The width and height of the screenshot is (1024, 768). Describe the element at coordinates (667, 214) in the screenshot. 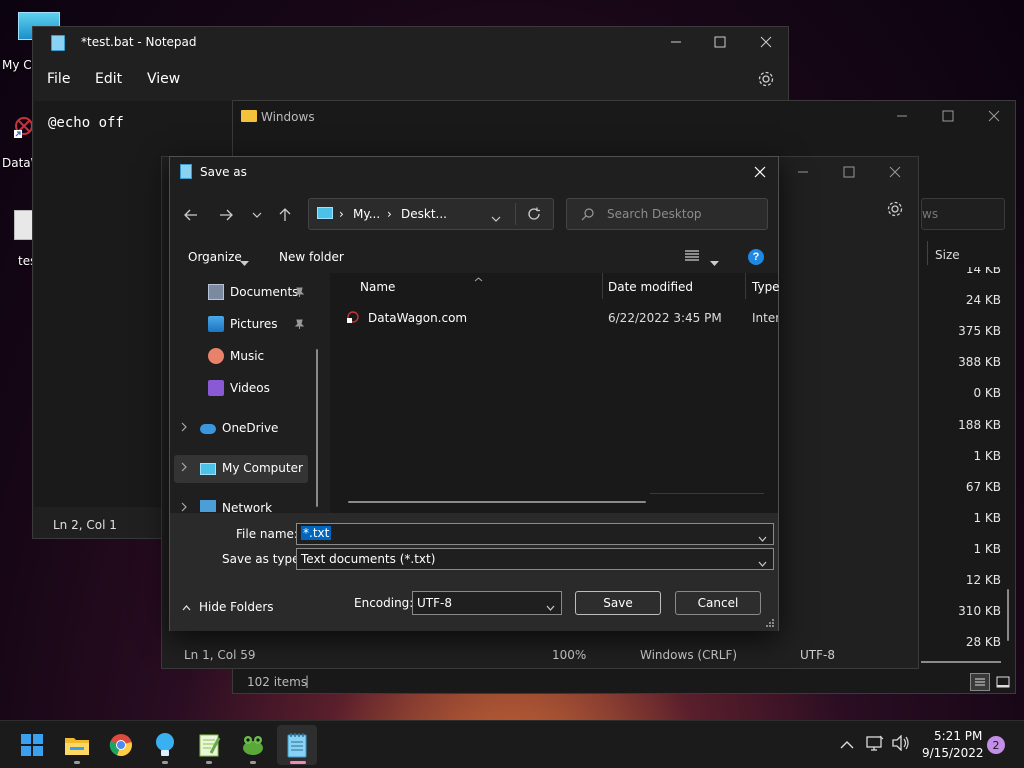

I see `search-input: Search Desktop` at that location.